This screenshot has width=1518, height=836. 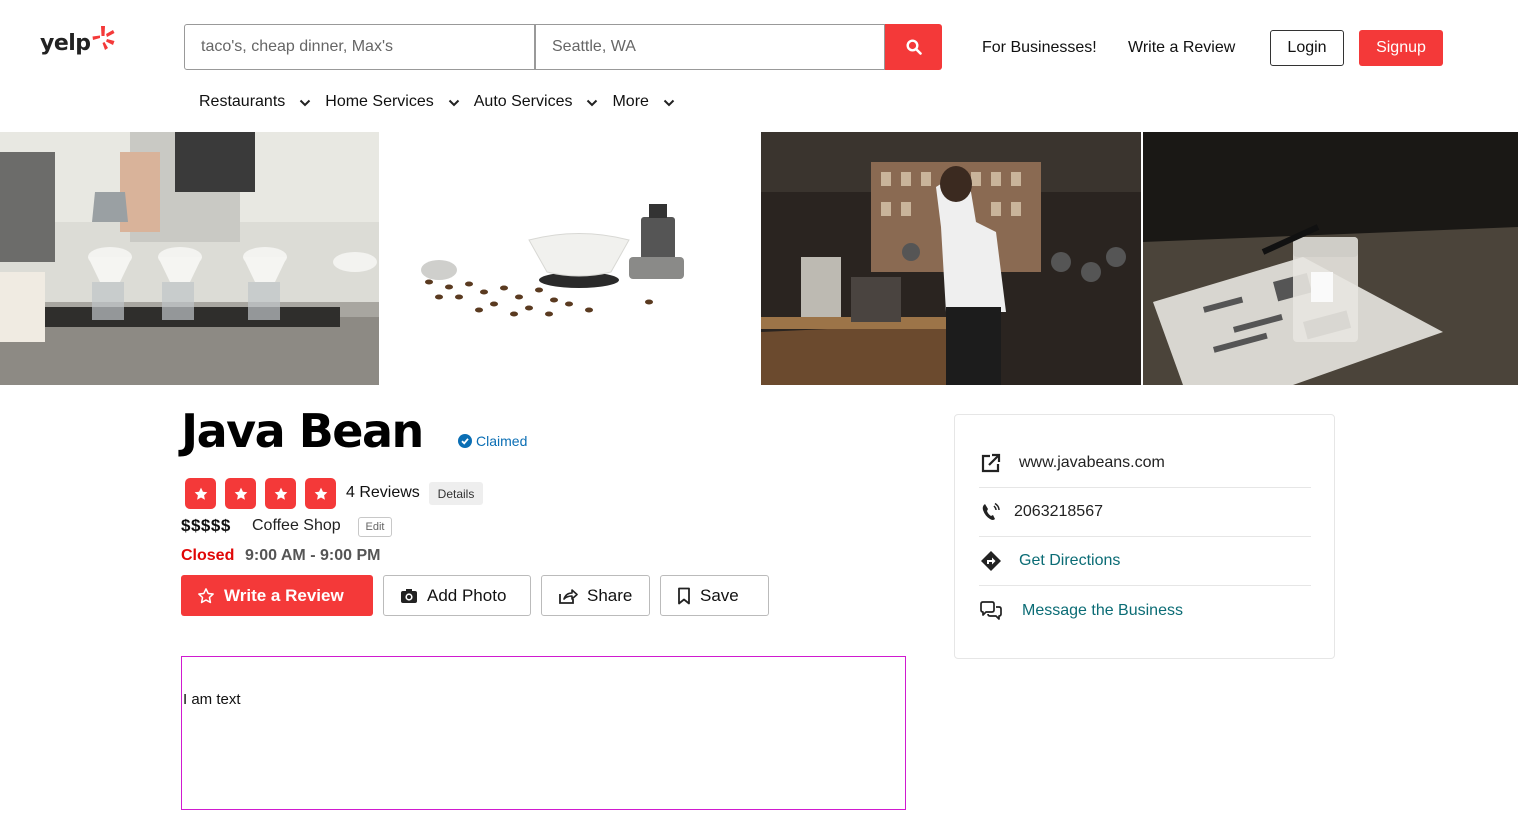 What do you see at coordinates (467, 595) in the screenshot?
I see `add-photo-label: Add Photo` at bounding box center [467, 595].